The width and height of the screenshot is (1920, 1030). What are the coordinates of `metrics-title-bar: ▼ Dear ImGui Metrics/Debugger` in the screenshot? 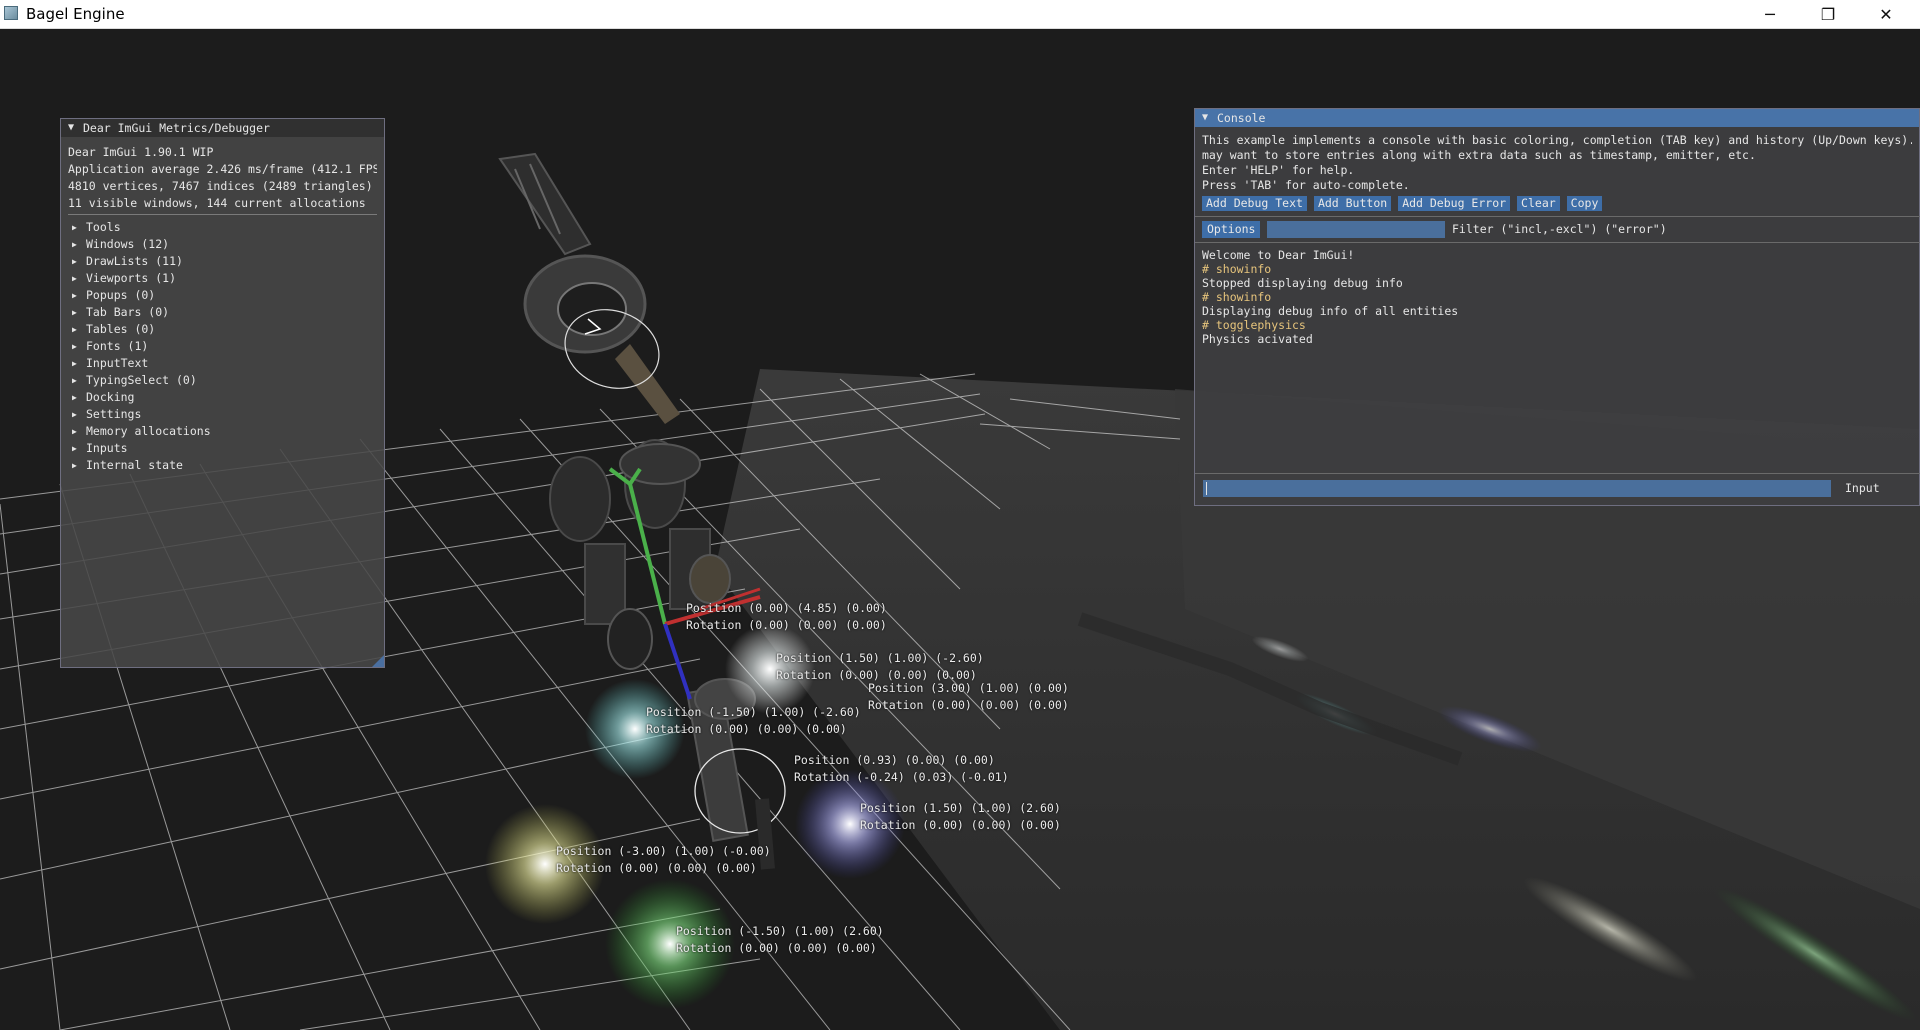 It's located at (222, 128).